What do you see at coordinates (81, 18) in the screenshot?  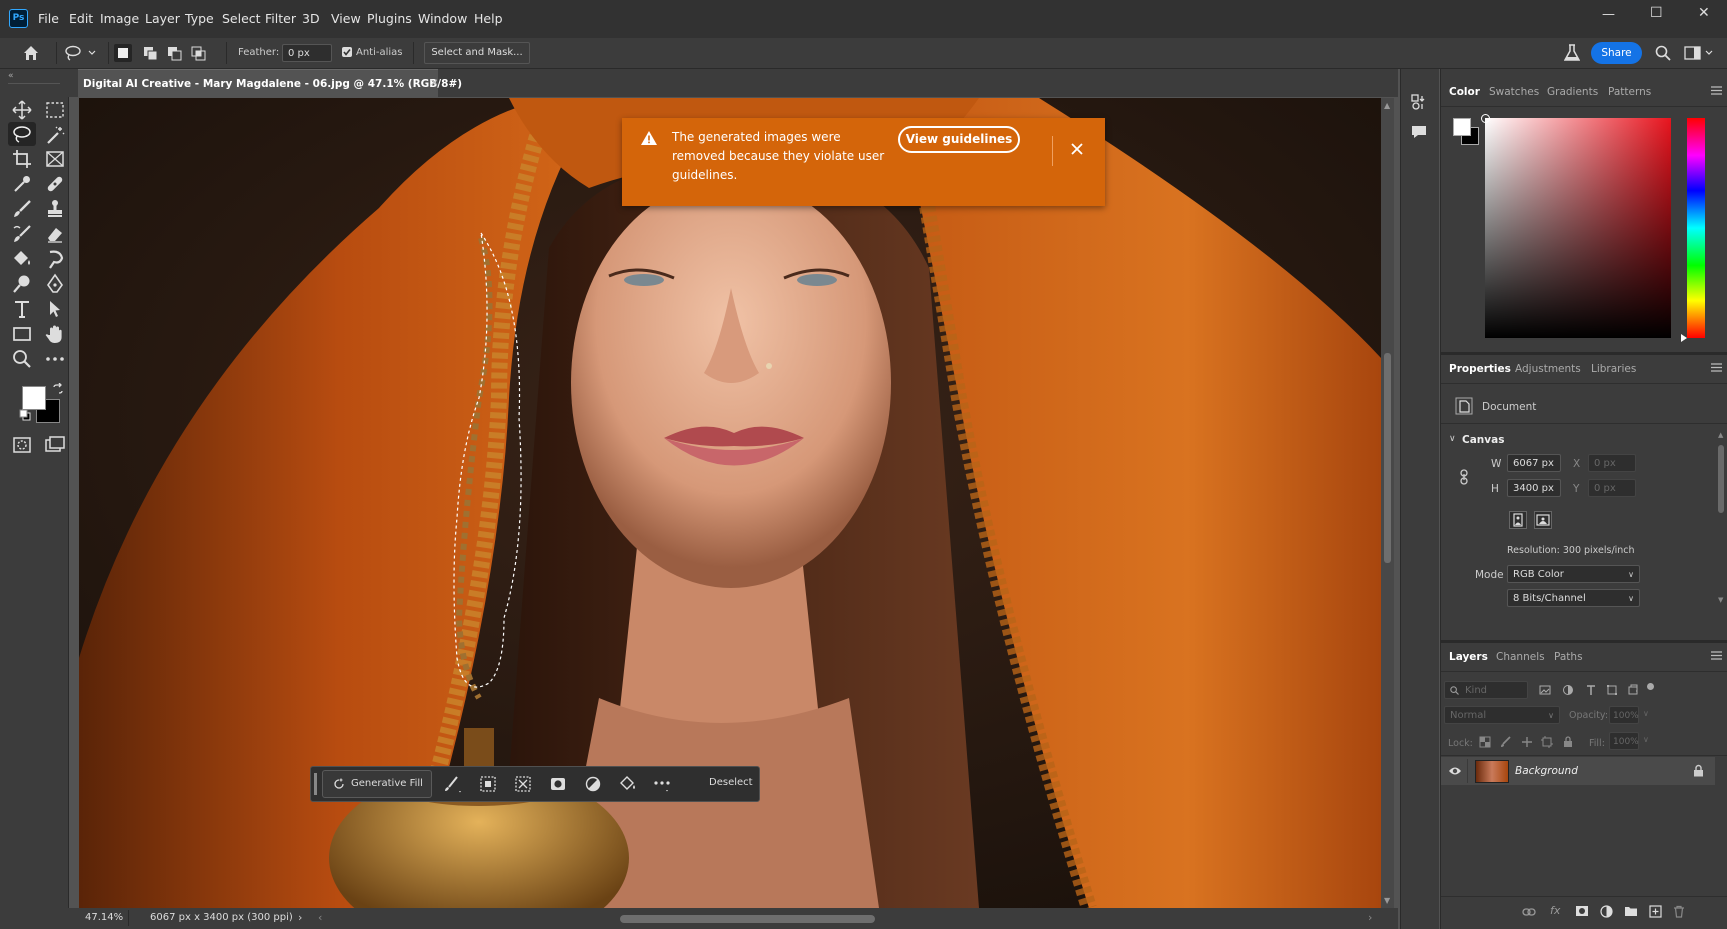 I see `menu-edit: Edit` at bounding box center [81, 18].